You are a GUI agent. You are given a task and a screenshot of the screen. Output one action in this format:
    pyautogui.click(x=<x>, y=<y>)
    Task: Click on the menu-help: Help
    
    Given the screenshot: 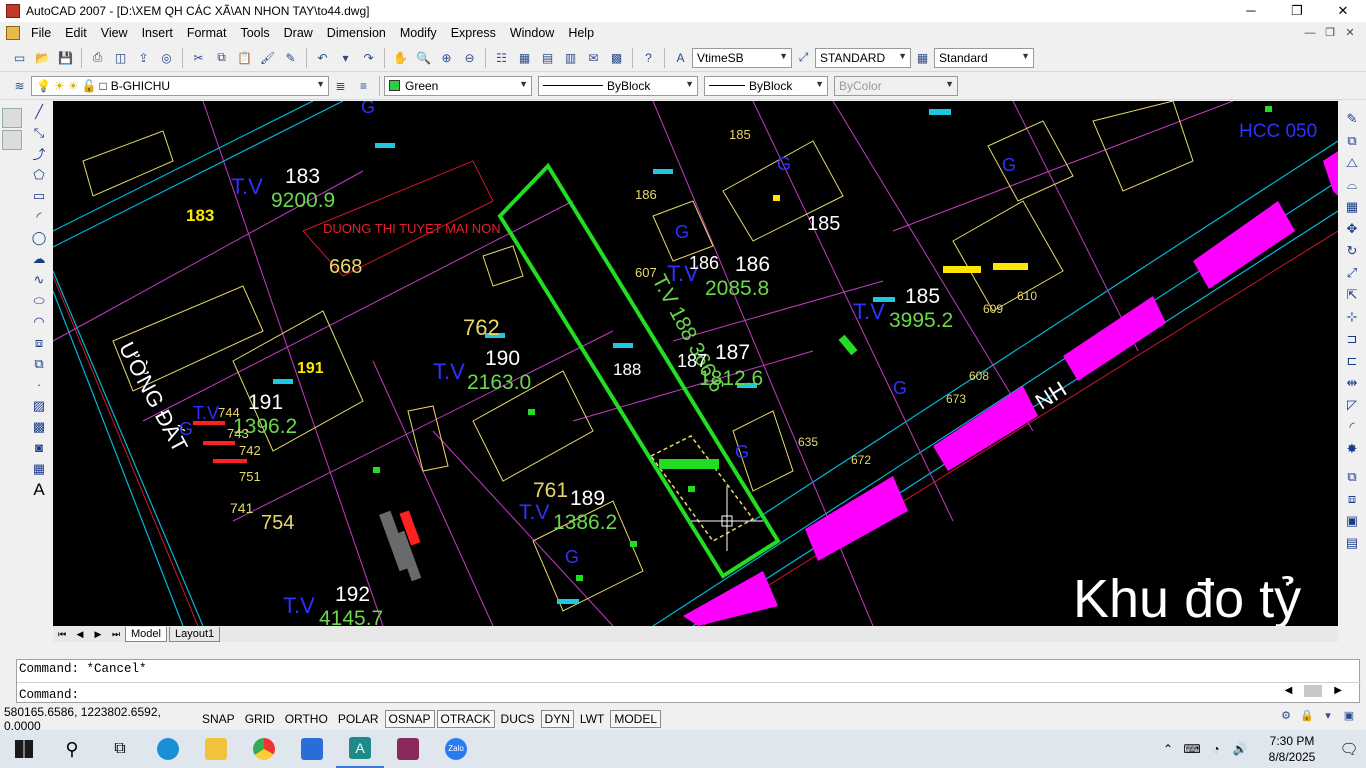 What is the action you would take?
    pyautogui.click(x=581, y=33)
    